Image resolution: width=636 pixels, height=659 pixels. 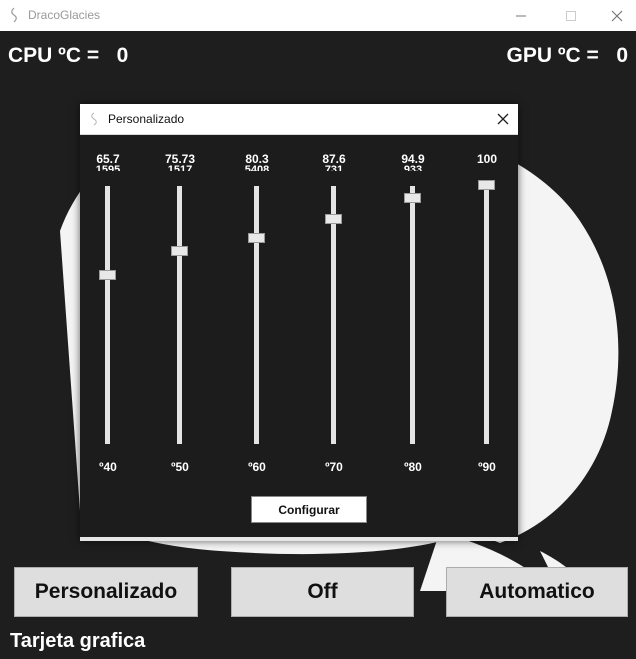 What do you see at coordinates (552, 55) in the screenshot?
I see `gpu-label: GPU ºC =` at bounding box center [552, 55].